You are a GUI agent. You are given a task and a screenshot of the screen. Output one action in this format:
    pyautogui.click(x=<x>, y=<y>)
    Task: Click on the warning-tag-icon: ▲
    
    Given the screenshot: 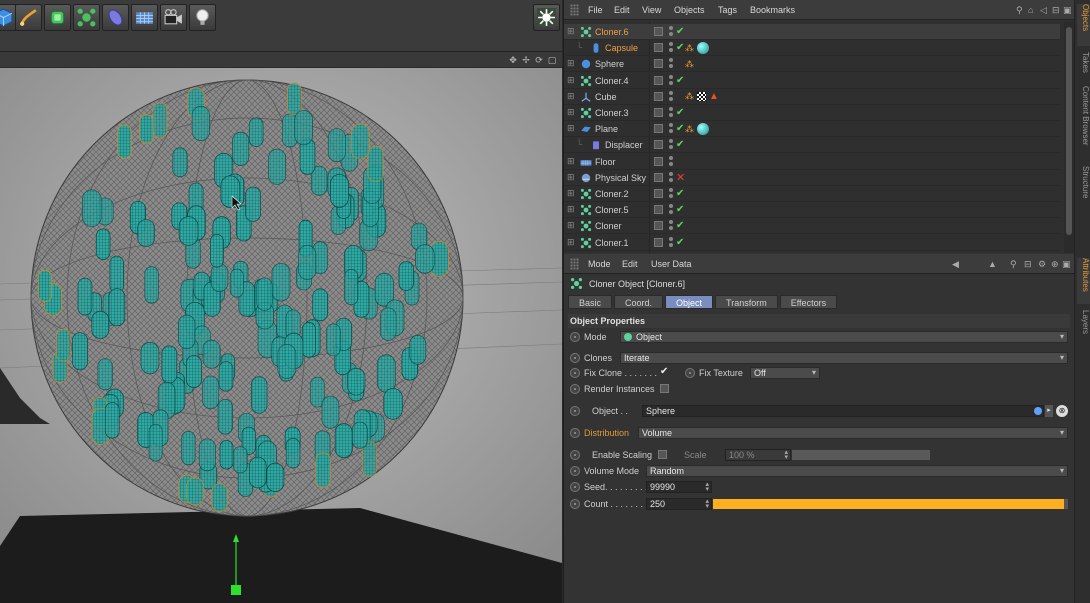 What is the action you would take?
    pyautogui.click(x=714, y=96)
    